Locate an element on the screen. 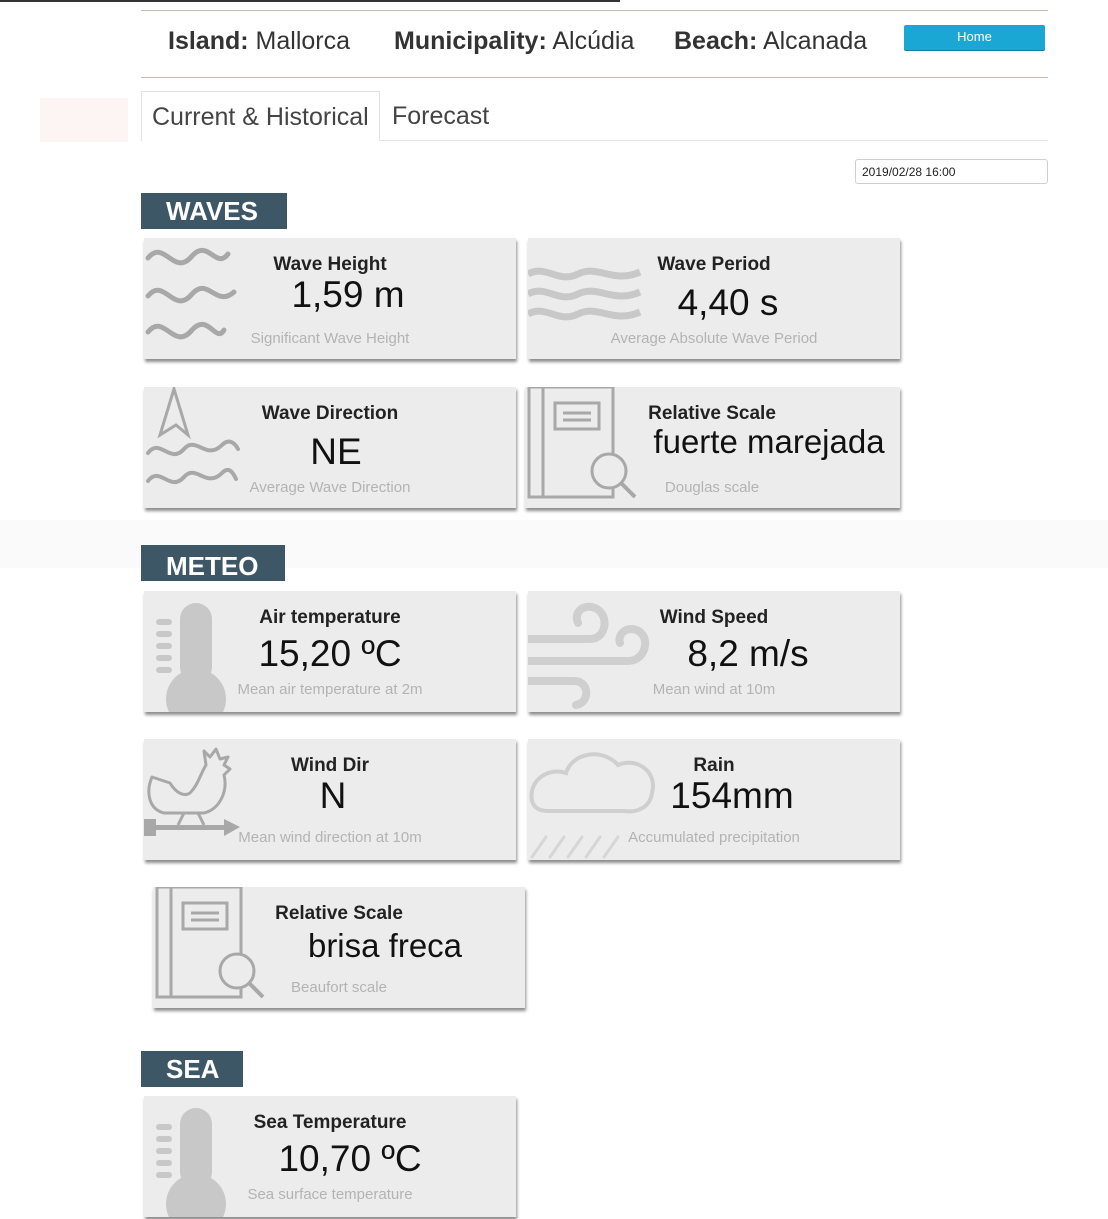 The image size is (1108, 1219). tab-forecast: Forecast is located at coordinates (440, 116).